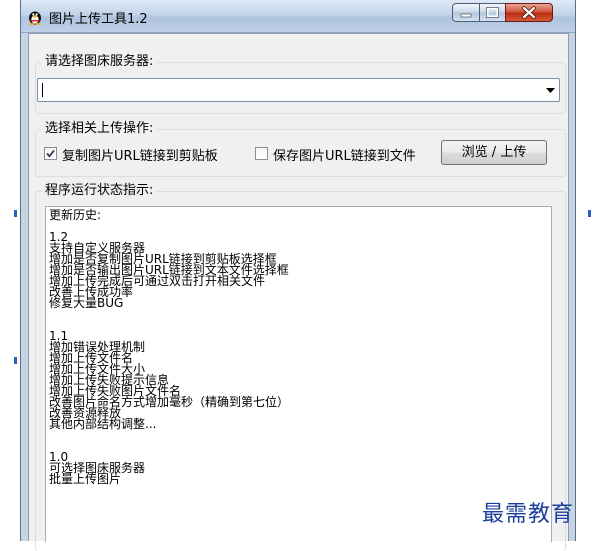 Image resolution: width=604 pixels, height=551 pixels. What do you see at coordinates (589, 213) in the screenshot?
I see `right-edge-mark` at bounding box center [589, 213].